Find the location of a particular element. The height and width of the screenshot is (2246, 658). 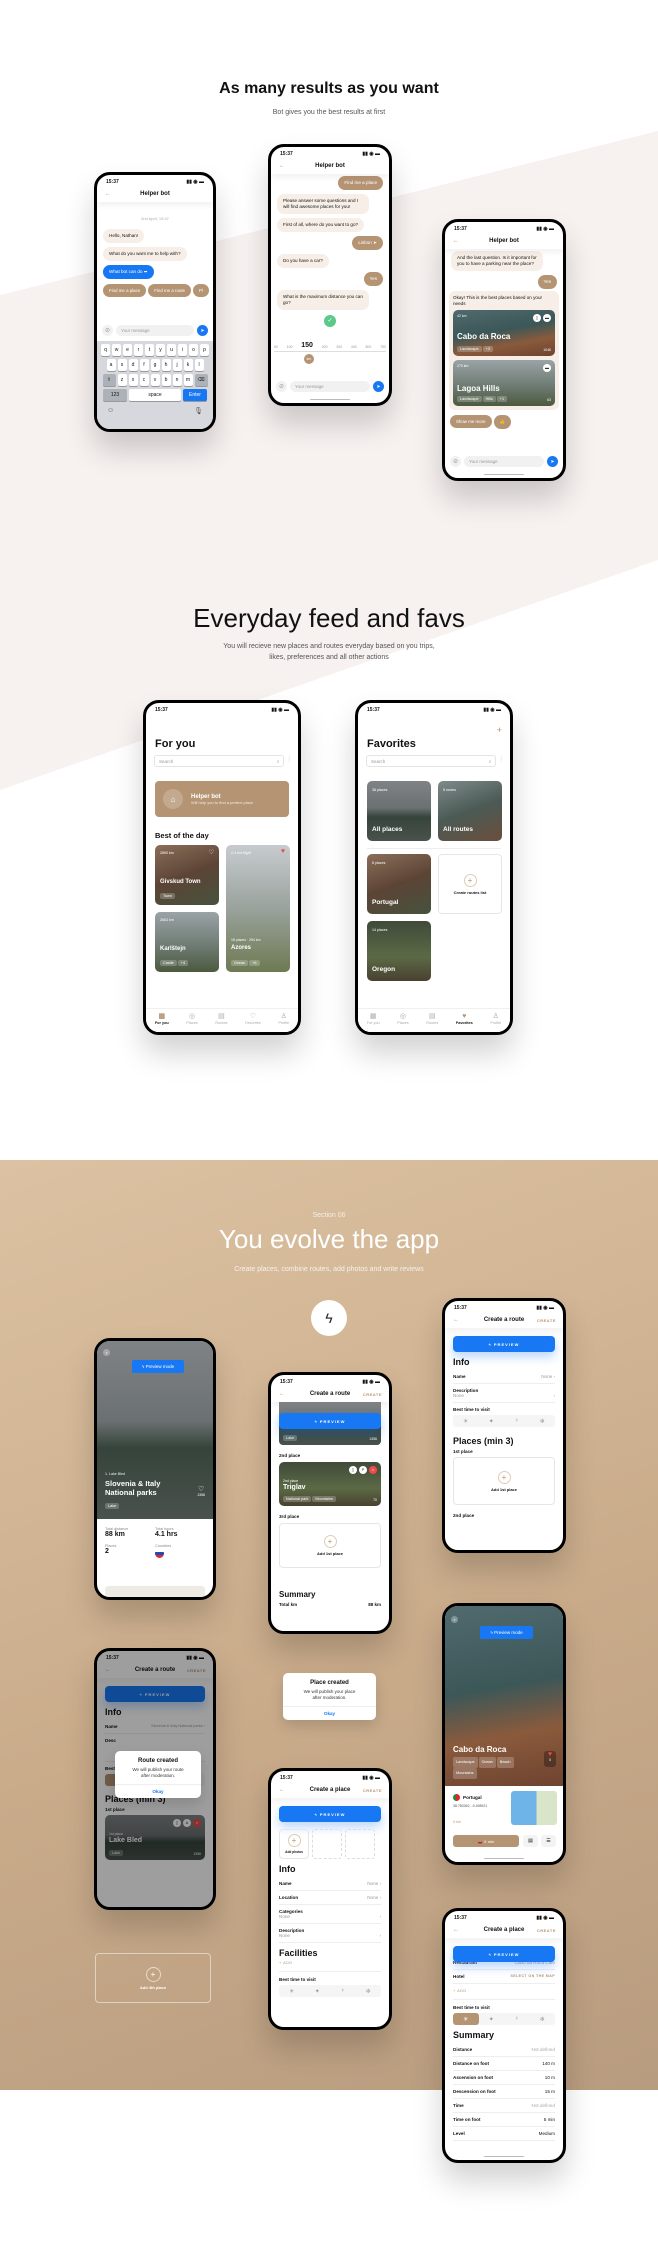

heart-filled-icon: ♥ 0 is located at coordinates (550, 1759).